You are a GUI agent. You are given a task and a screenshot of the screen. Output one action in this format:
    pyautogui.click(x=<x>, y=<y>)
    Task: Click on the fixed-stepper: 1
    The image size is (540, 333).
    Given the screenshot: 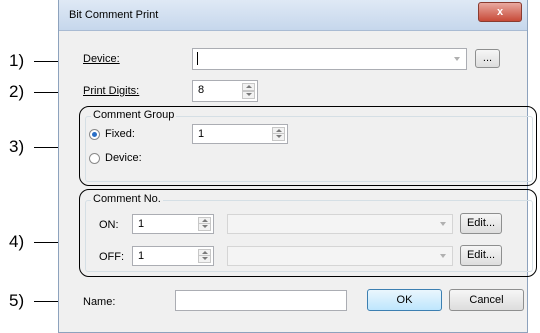 What is the action you would take?
    pyautogui.click(x=240, y=134)
    